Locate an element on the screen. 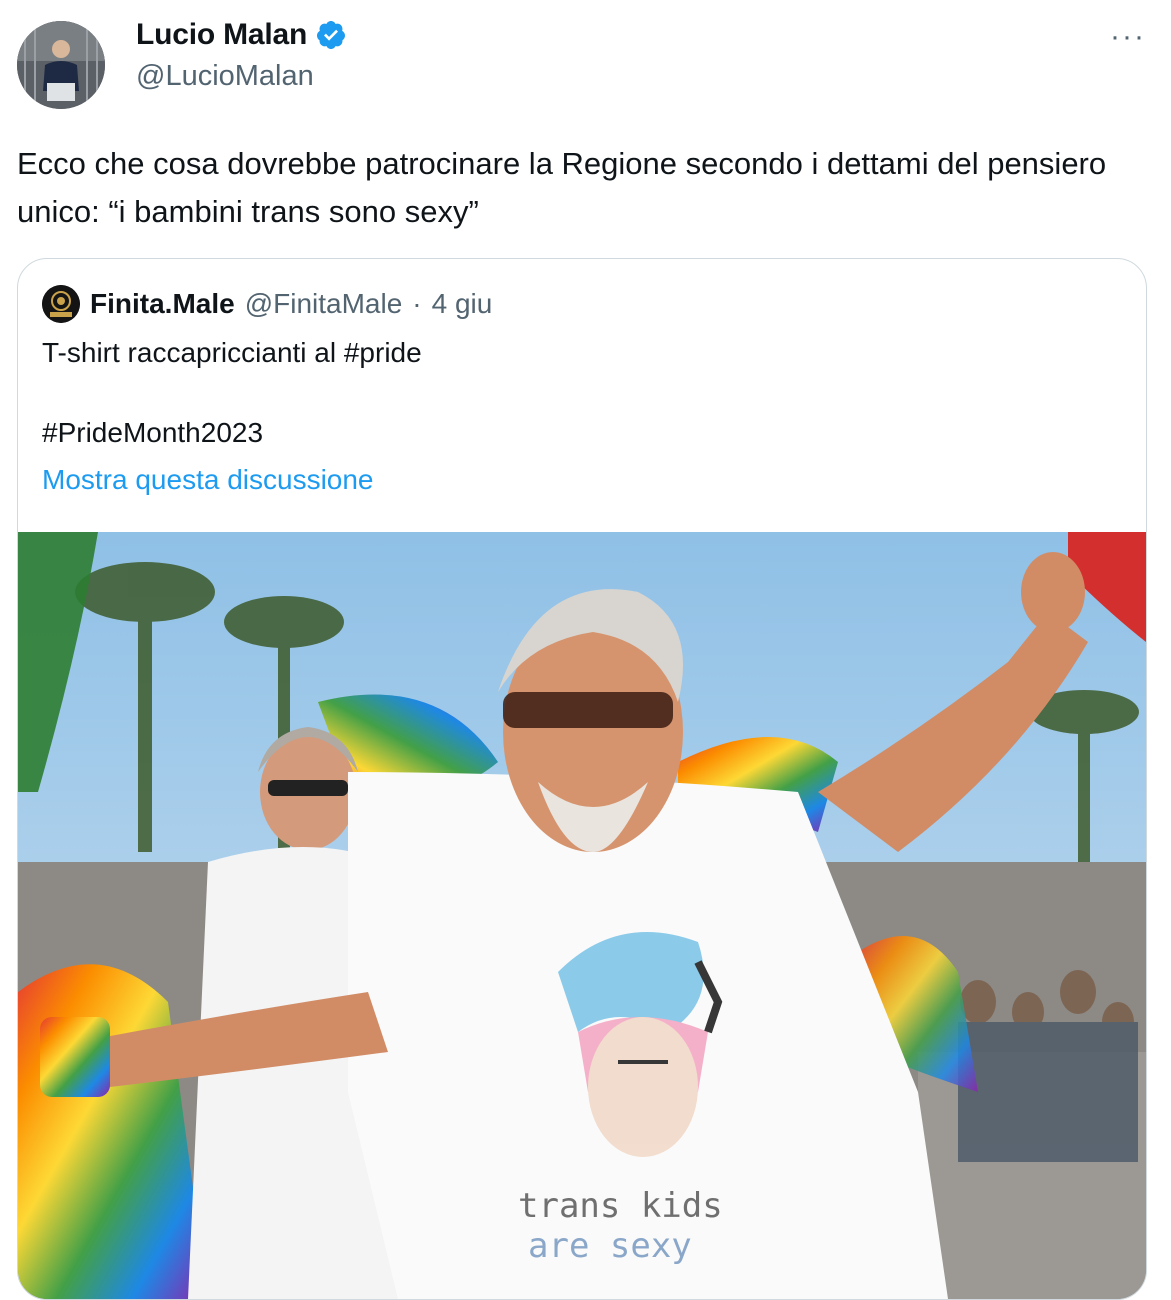 The height and width of the screenshot is (1300, 1171). quoted-date: 4 giu is located at coordinates (462, 304).